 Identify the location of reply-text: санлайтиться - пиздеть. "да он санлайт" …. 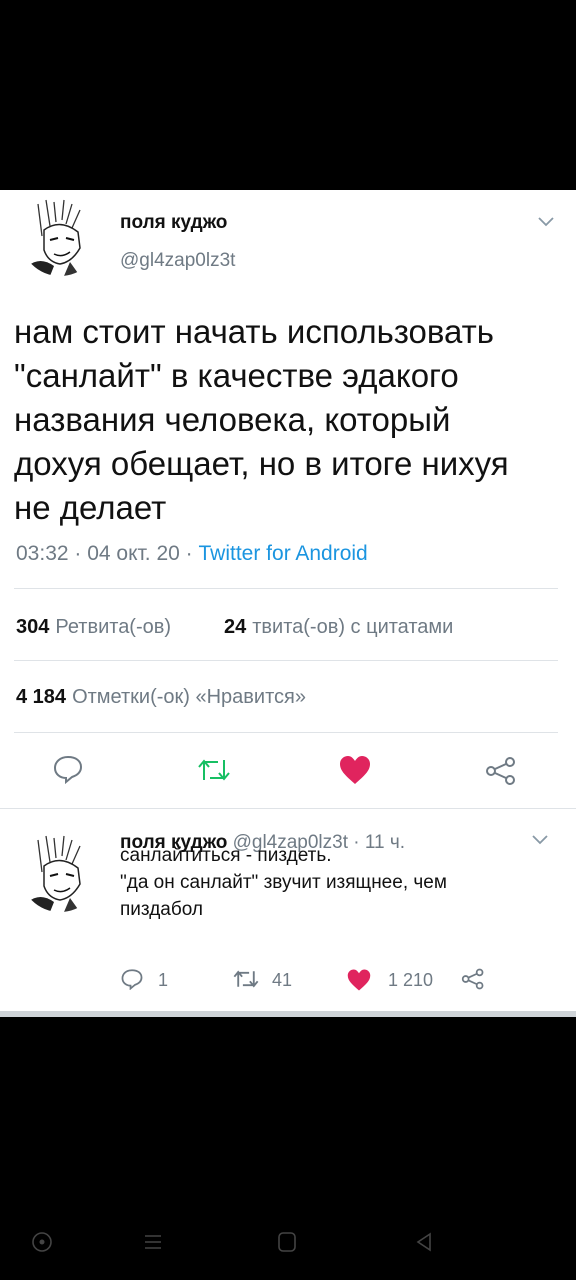
(283, 882).